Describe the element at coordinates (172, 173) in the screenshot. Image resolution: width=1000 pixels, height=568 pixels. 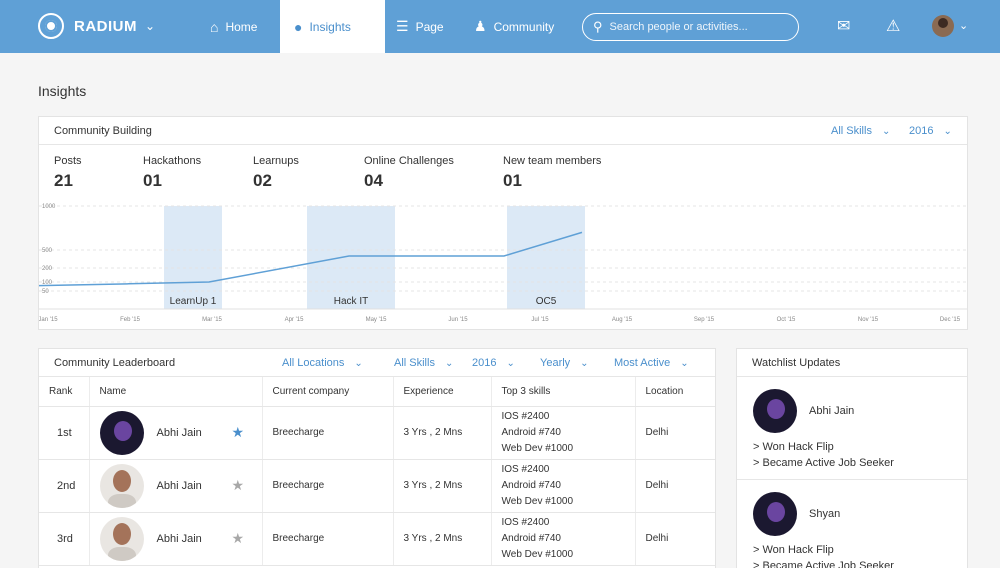
I see `stat-hackathons: Hackathons 01` at that location.